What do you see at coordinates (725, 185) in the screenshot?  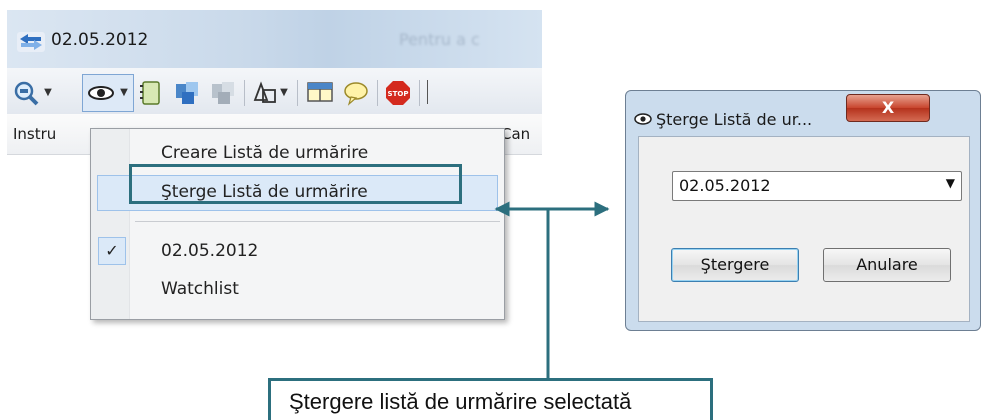 I see `watchlist-select-value: 02.05.2012` at bounding box center [725, 185].